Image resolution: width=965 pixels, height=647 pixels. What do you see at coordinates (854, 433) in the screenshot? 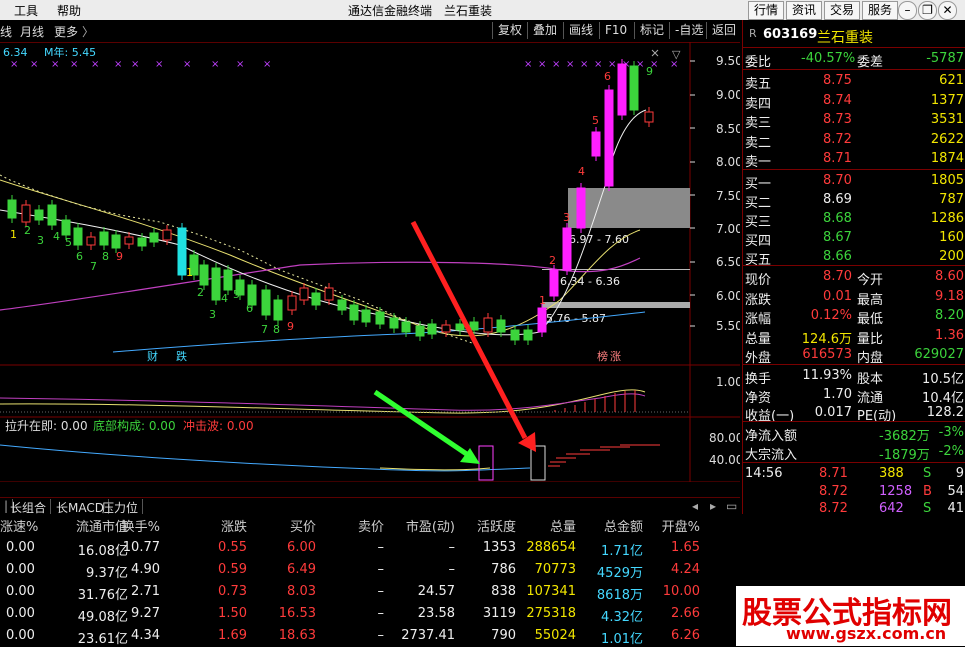
I see `flow-row: 净流入额 -3682万 -3%` at bounding box center [854, 433].